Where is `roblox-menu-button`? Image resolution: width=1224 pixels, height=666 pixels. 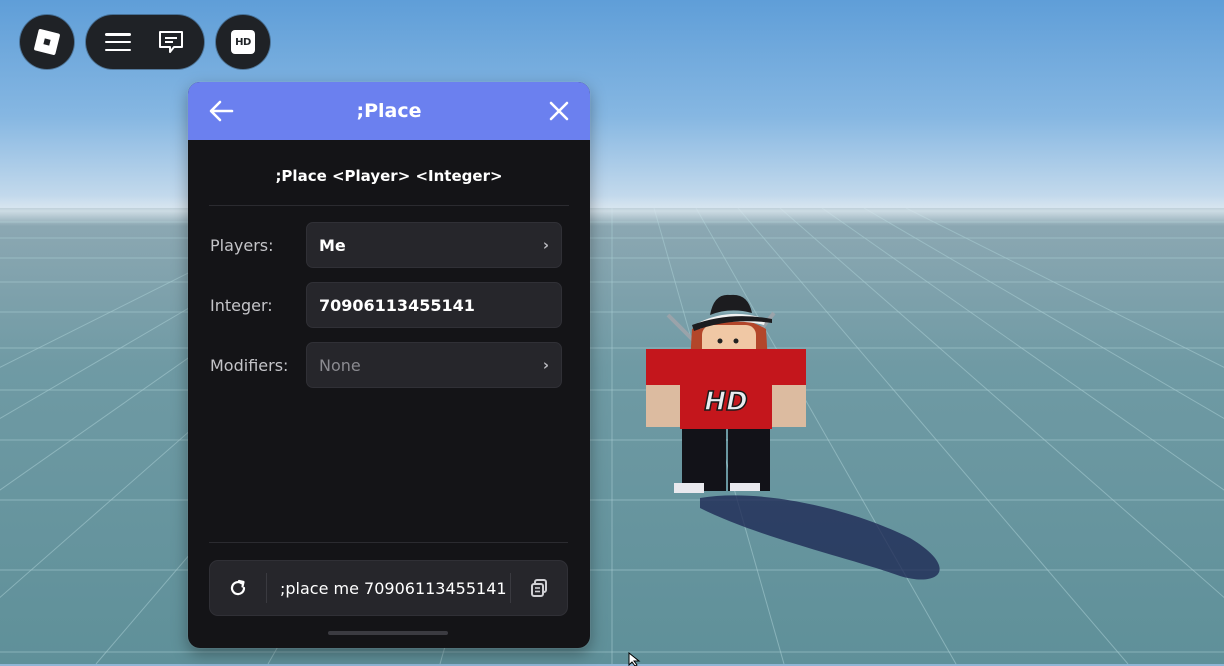
roblox-menu-button is located at coordinates (47, 42).